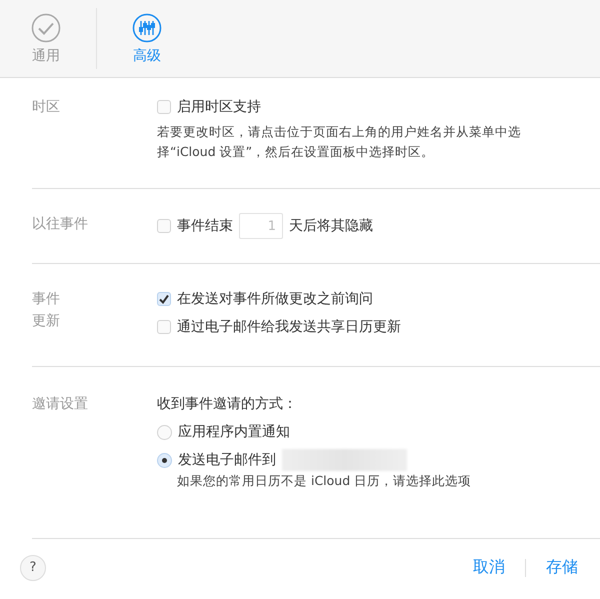  What do you see at coordinates (227, 460) in the screenshot?
I see `radio-label: 发送电子邮件到` at bounding box center [227, 460].